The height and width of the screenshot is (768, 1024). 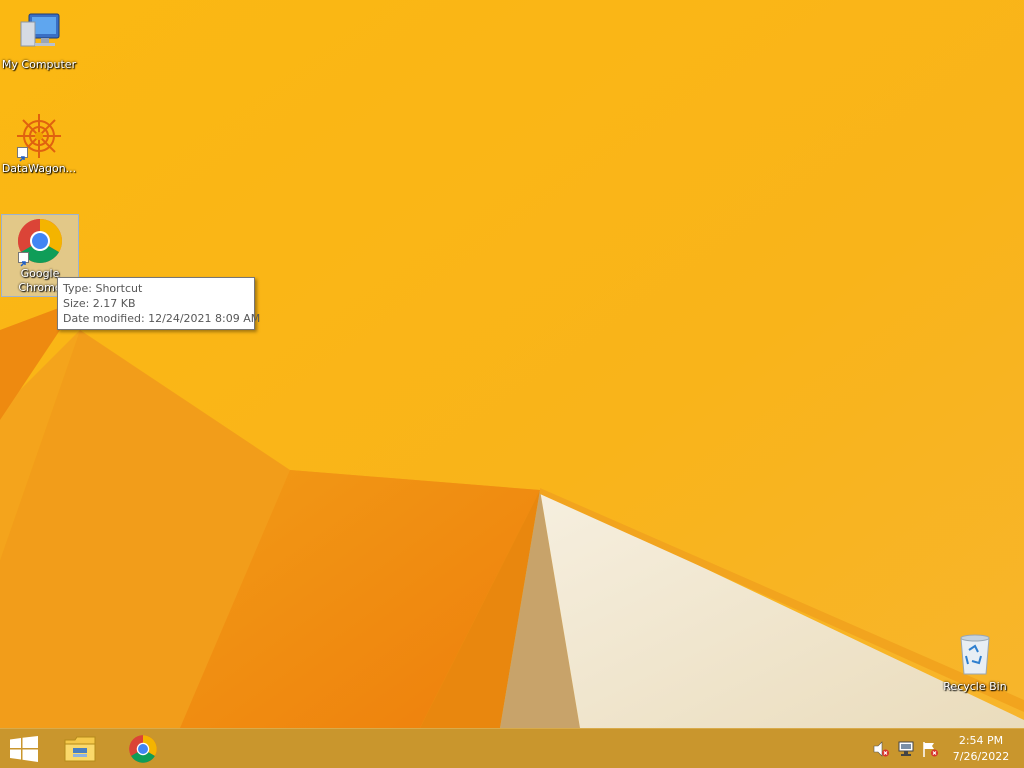 I want to click on taskbar-chrome-button, so click(x=143, y=748).